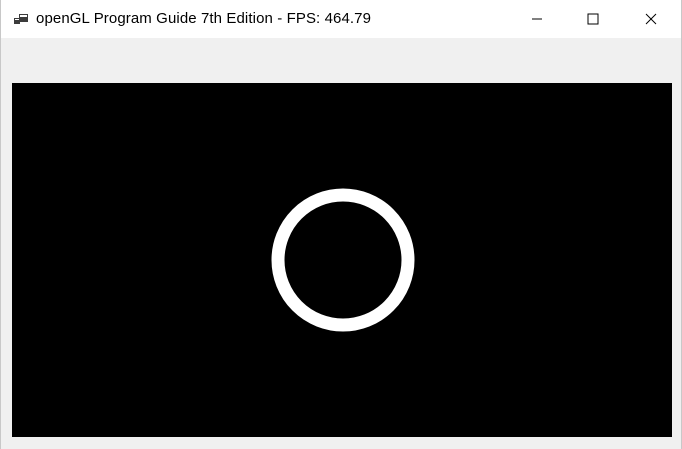 This screenshot has height=449, width=682. I want to click on maximize-icon, so click(593, 19).